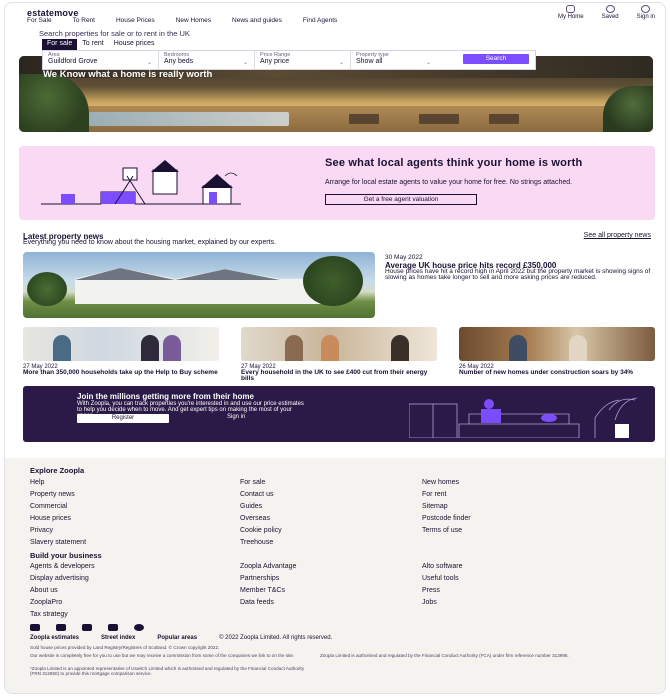  What do you see at coordinates (61, 627) in the screenshot?
I see `twitter-icon` at bounding box center [61, 627].